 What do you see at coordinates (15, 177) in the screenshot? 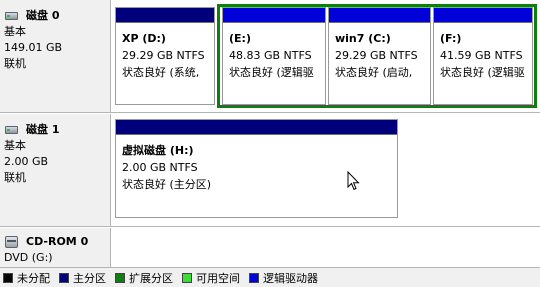
I see `disk-1-status: 联机` at bounding box center [15, 177].